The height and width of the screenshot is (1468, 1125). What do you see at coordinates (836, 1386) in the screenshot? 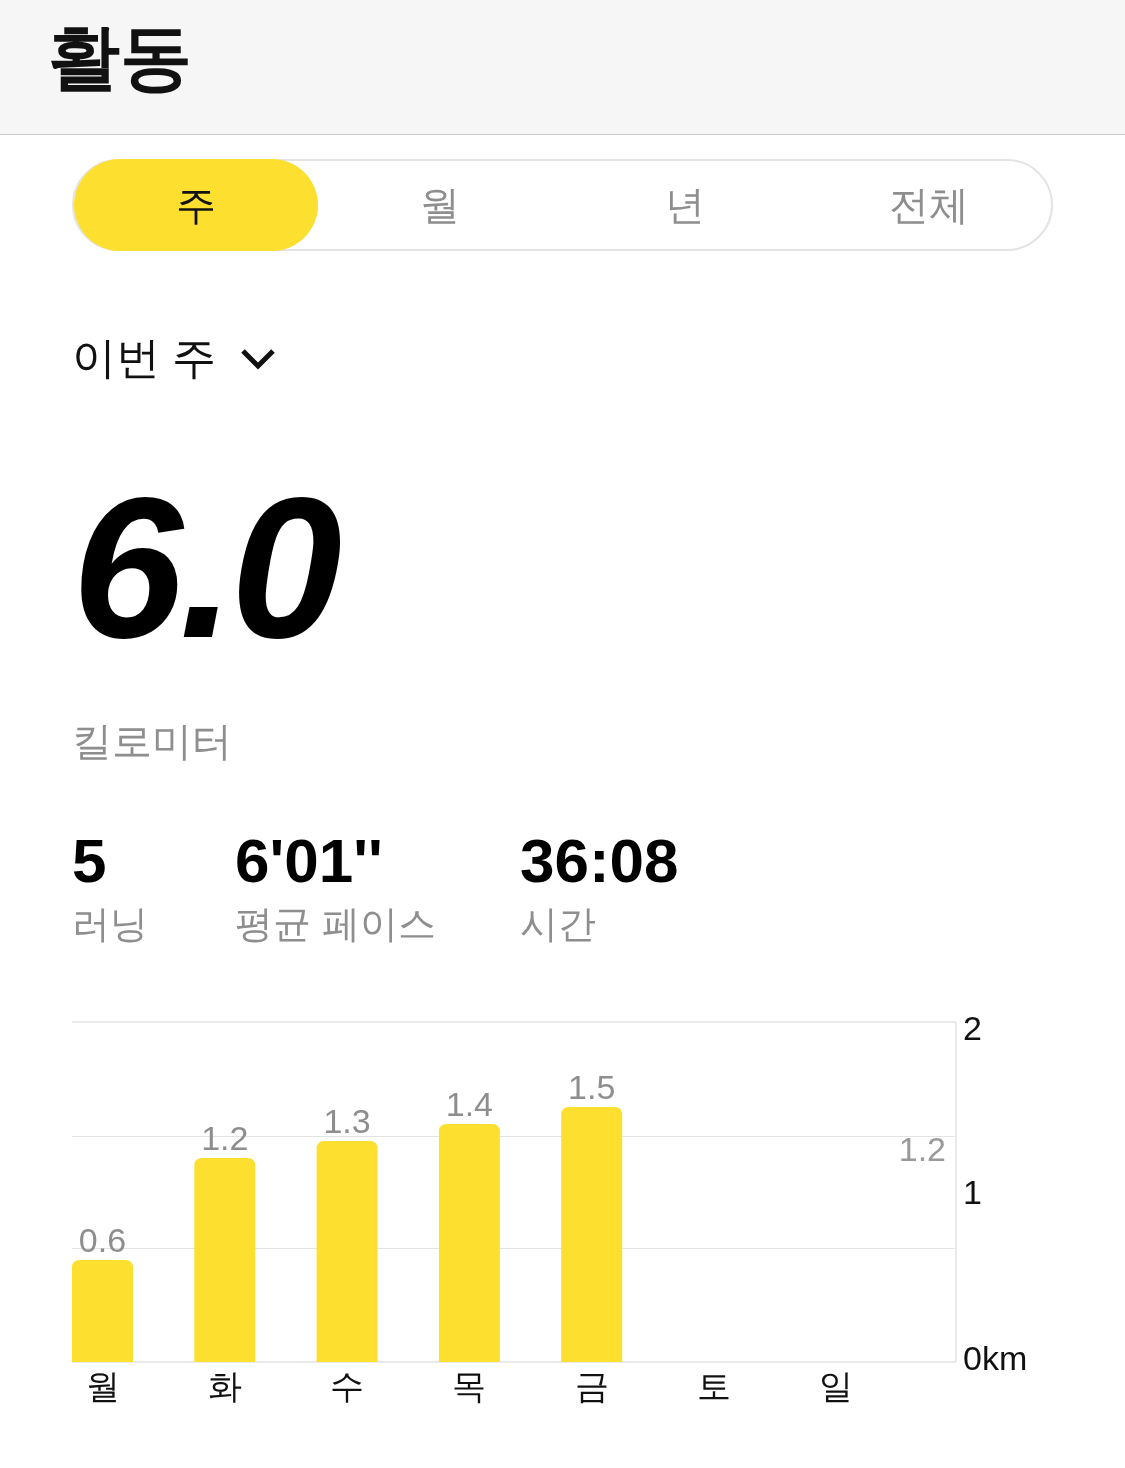
I see `day-label: 일` at bounding box center [836, 1386].